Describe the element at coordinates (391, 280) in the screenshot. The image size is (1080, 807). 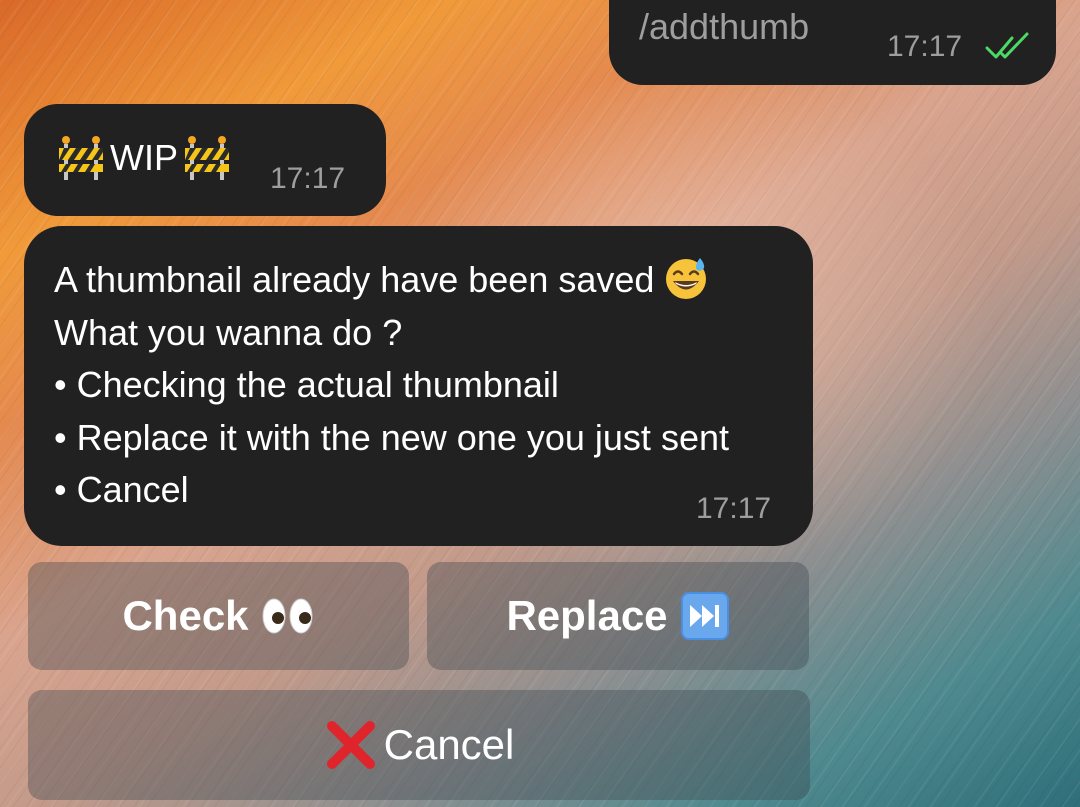
I see `prompt-line: A thumbnail already have been saved` at that location.